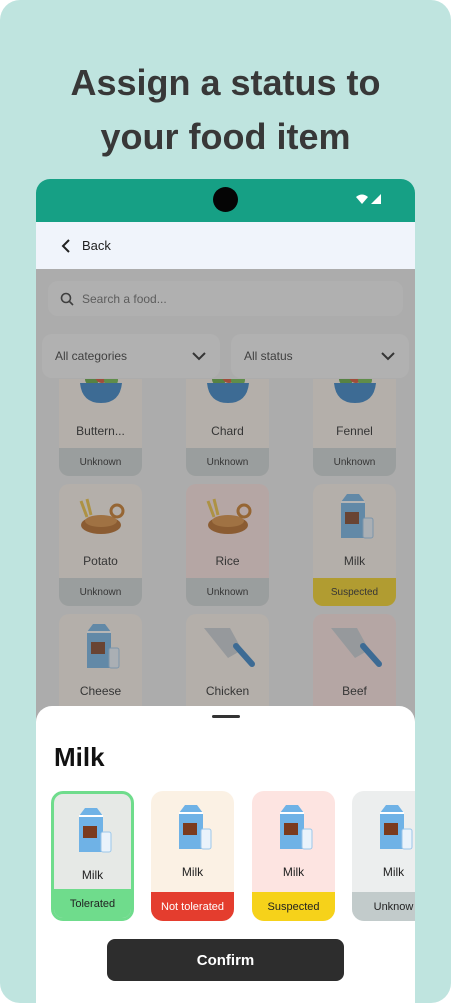 The image size is (451, 1003). What do you see at coordinates (383, 906) in the screenshot?
I see `option-status-badge: Unknow` at bounding box center [383, 906].